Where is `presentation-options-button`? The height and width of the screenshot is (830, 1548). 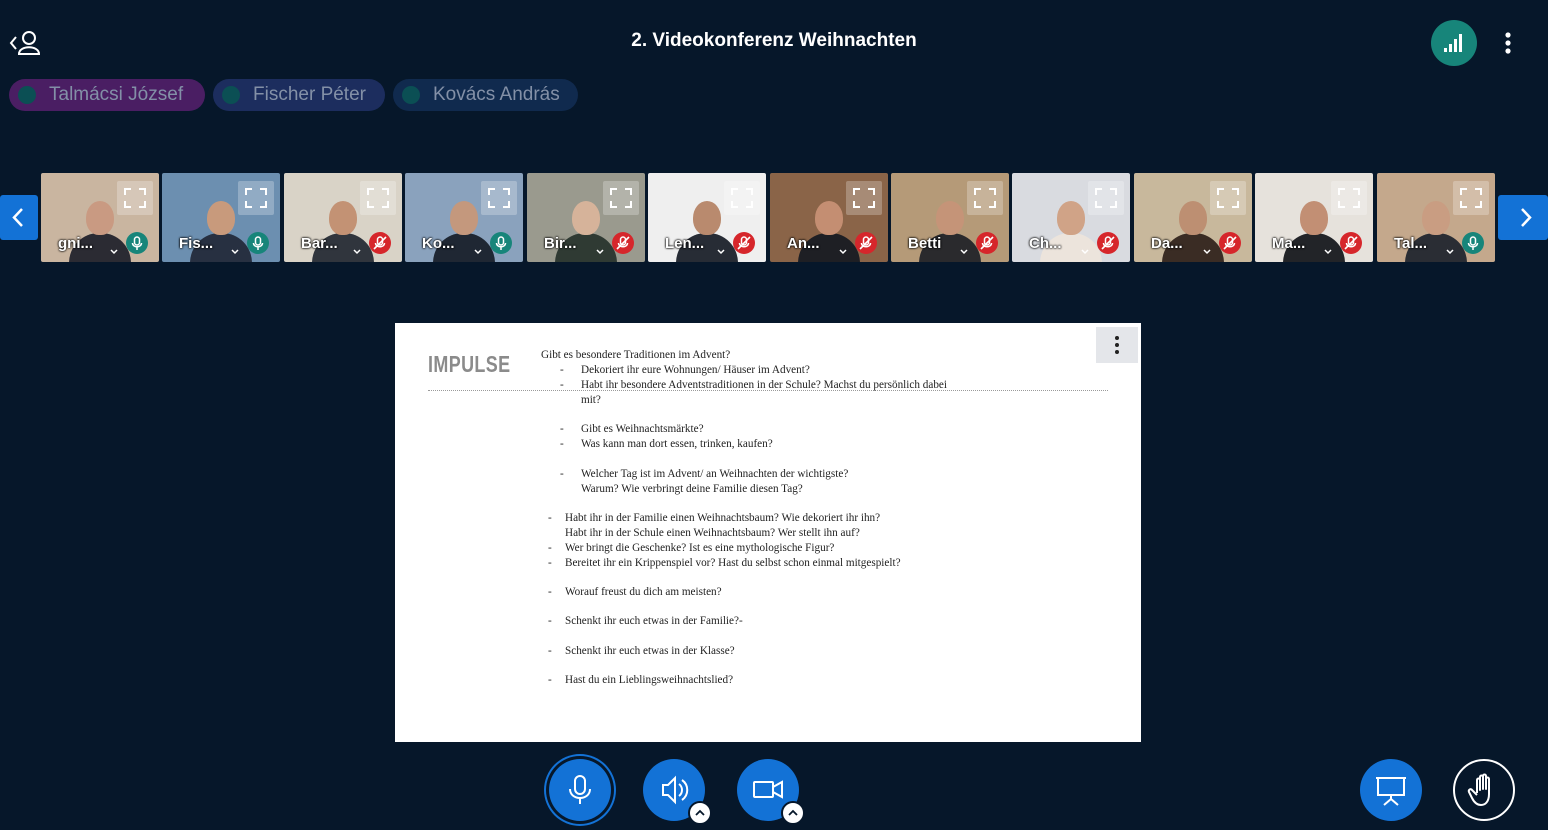
presentation-options-button is located at coordinates (1117, 345).